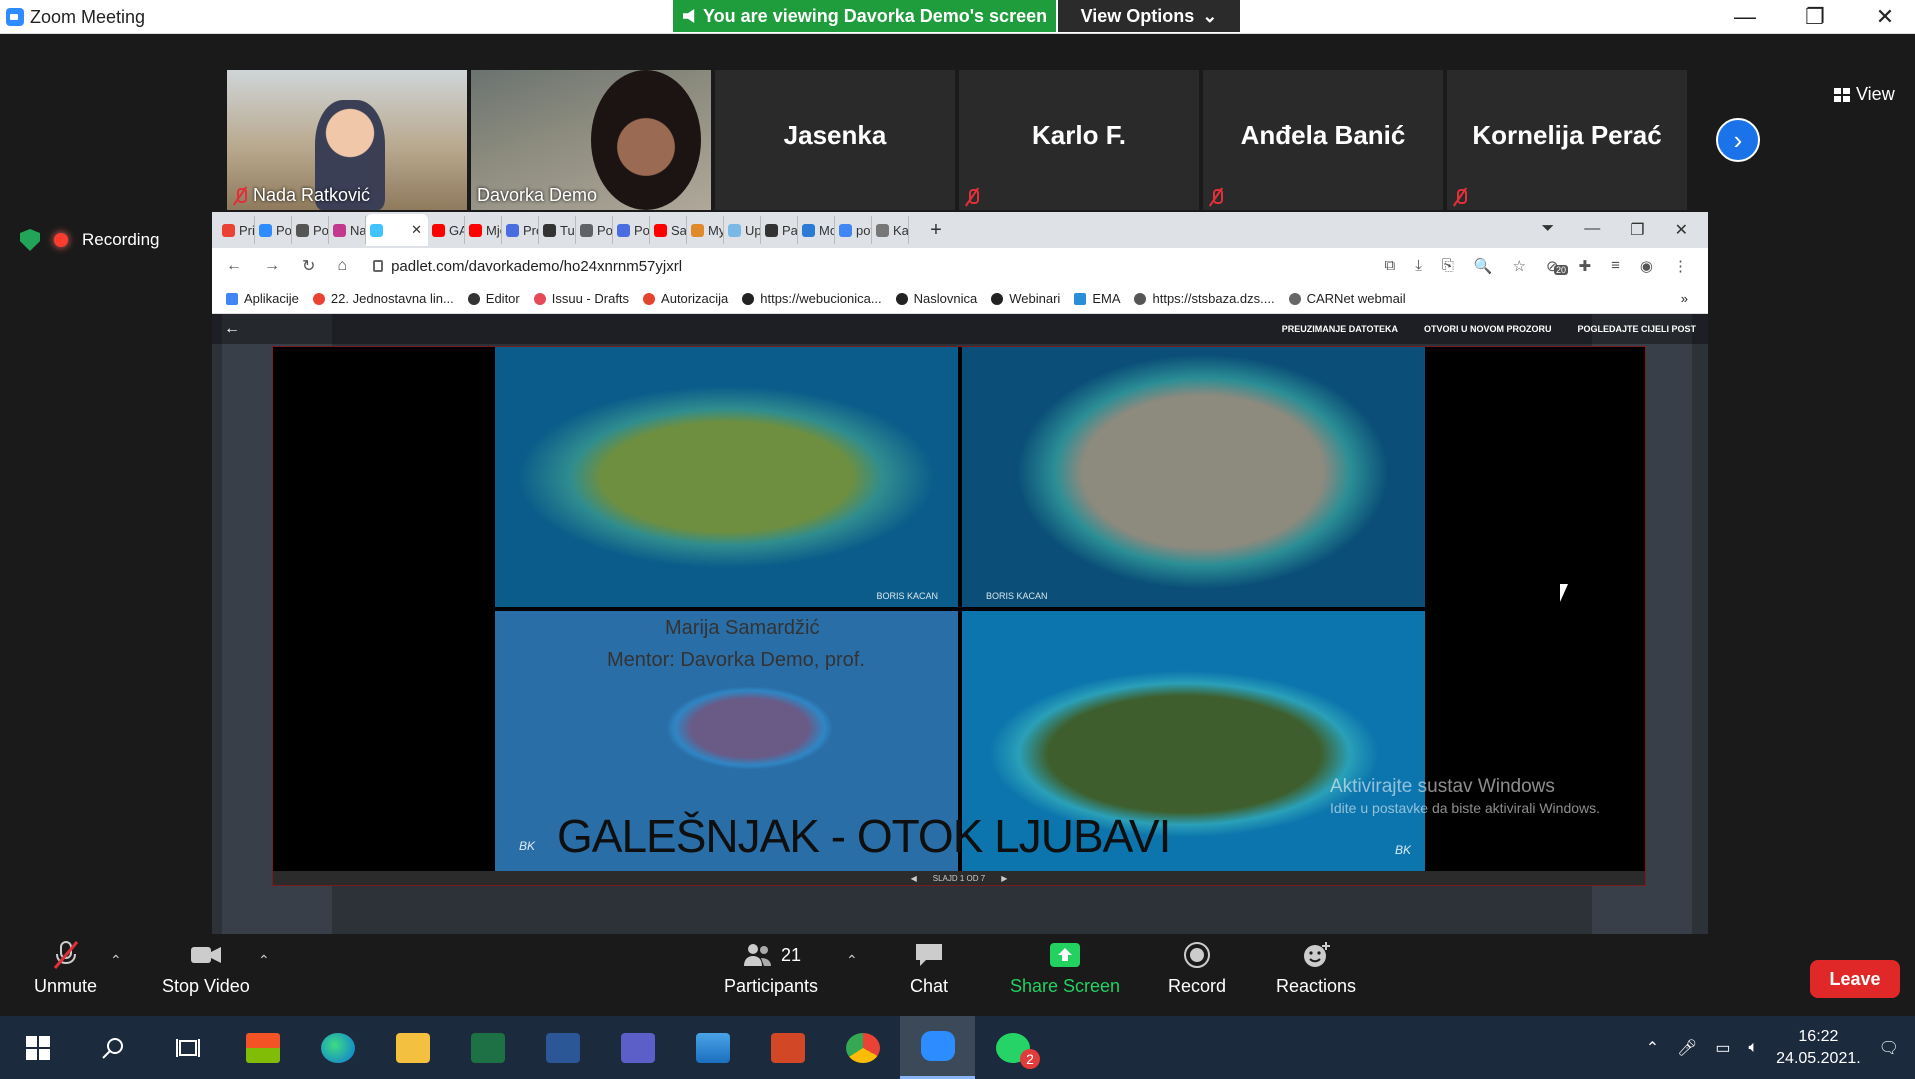 This screenshot has height=1079, width=1915. I want to click on forward-icon: →, so click(272, 266).